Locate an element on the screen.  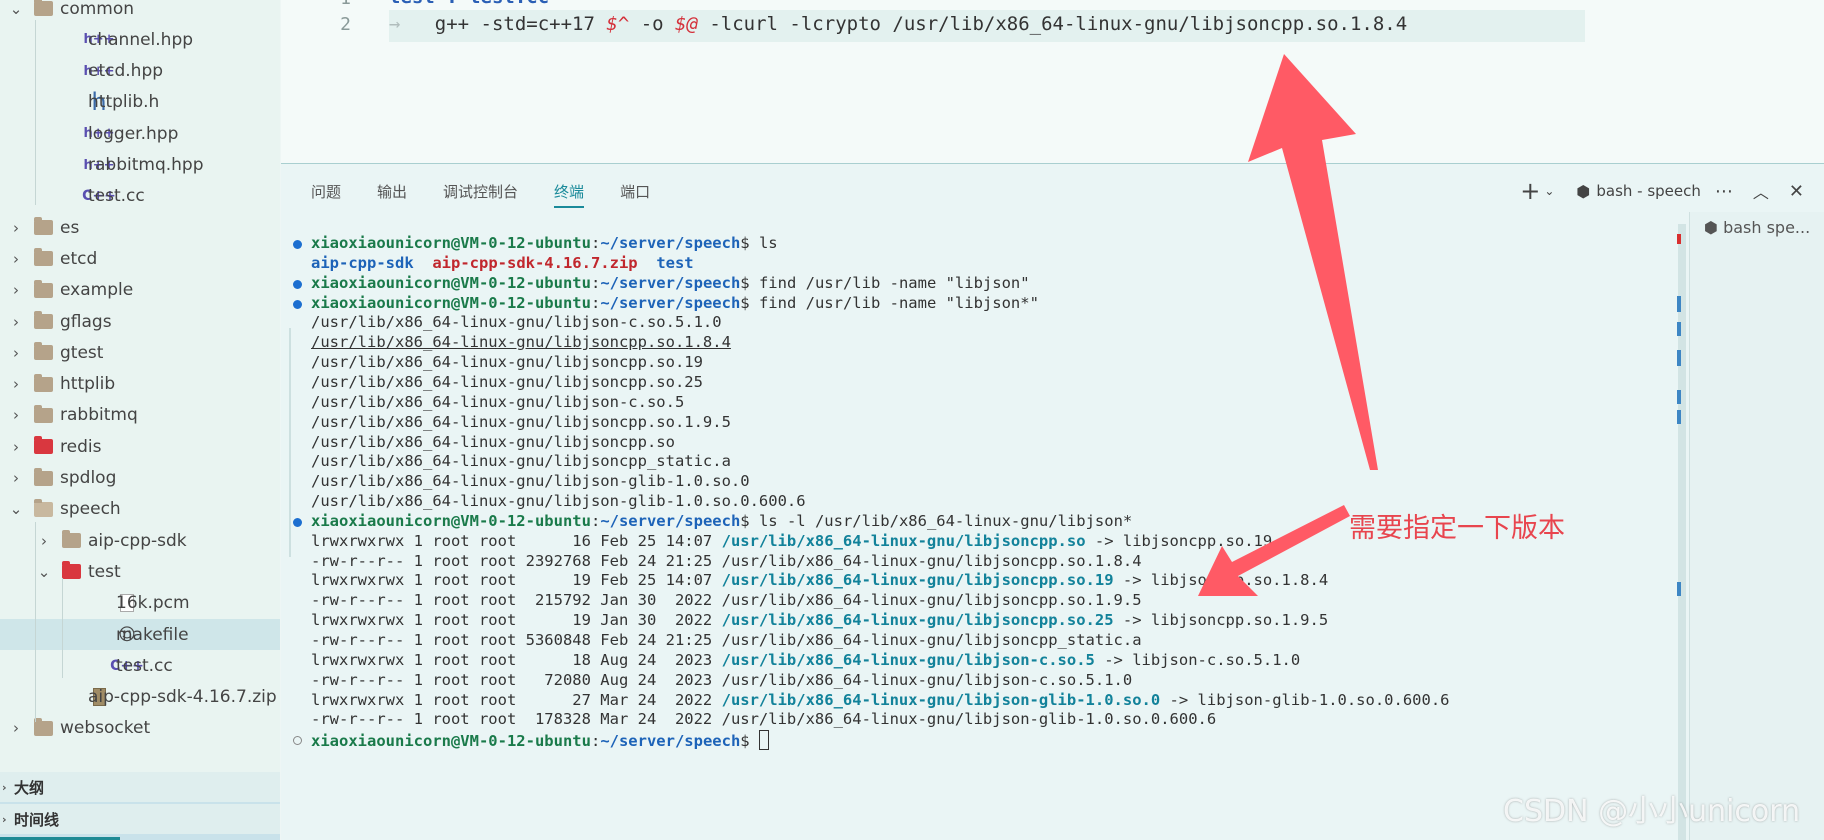
tab-debug-console: 调试控制台 is located at coordinates (480, 195).